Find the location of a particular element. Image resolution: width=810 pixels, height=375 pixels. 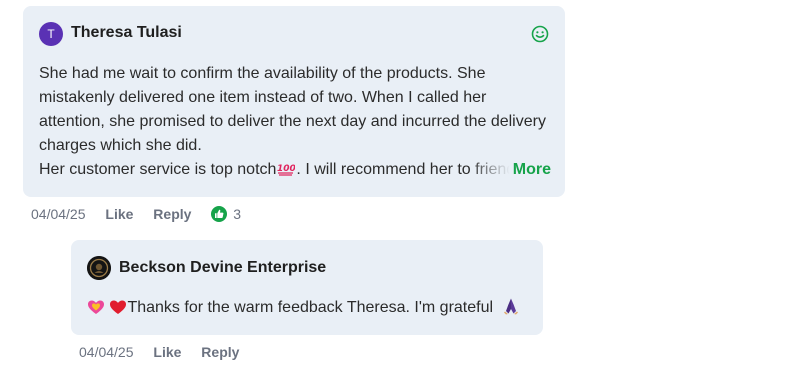

comment-meta: 04/04/25 Like Reply 3 is located at coordinates (136, 214).